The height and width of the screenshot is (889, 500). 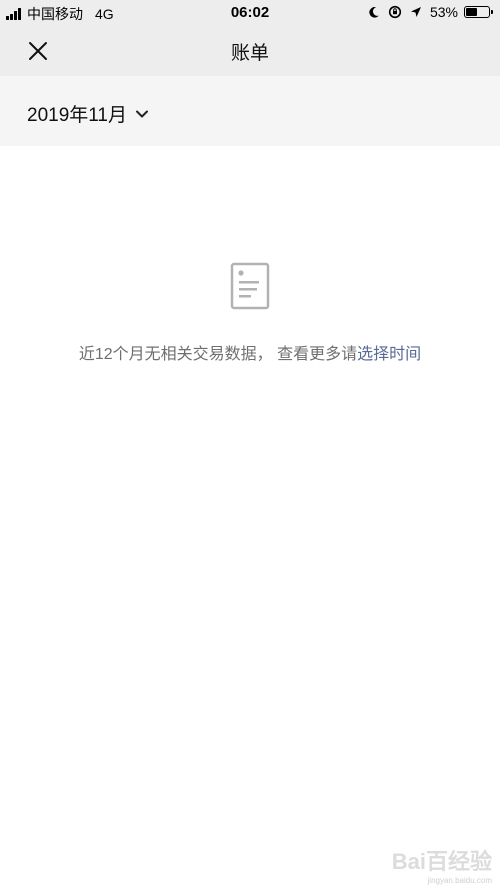 I want to click on chevron-down-icon, so click(x=142, y=114).